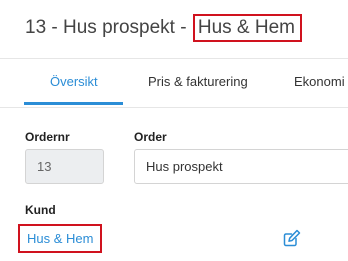  What do you see at coordinates (73, 103) in the screenshot?
I see `active-tab-indicator` at bounding box center [73, 103].